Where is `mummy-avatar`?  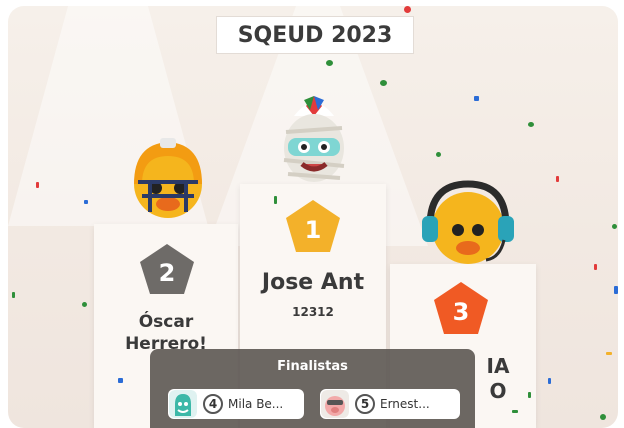
mummy-avatar is located at coordinates (314, 139).